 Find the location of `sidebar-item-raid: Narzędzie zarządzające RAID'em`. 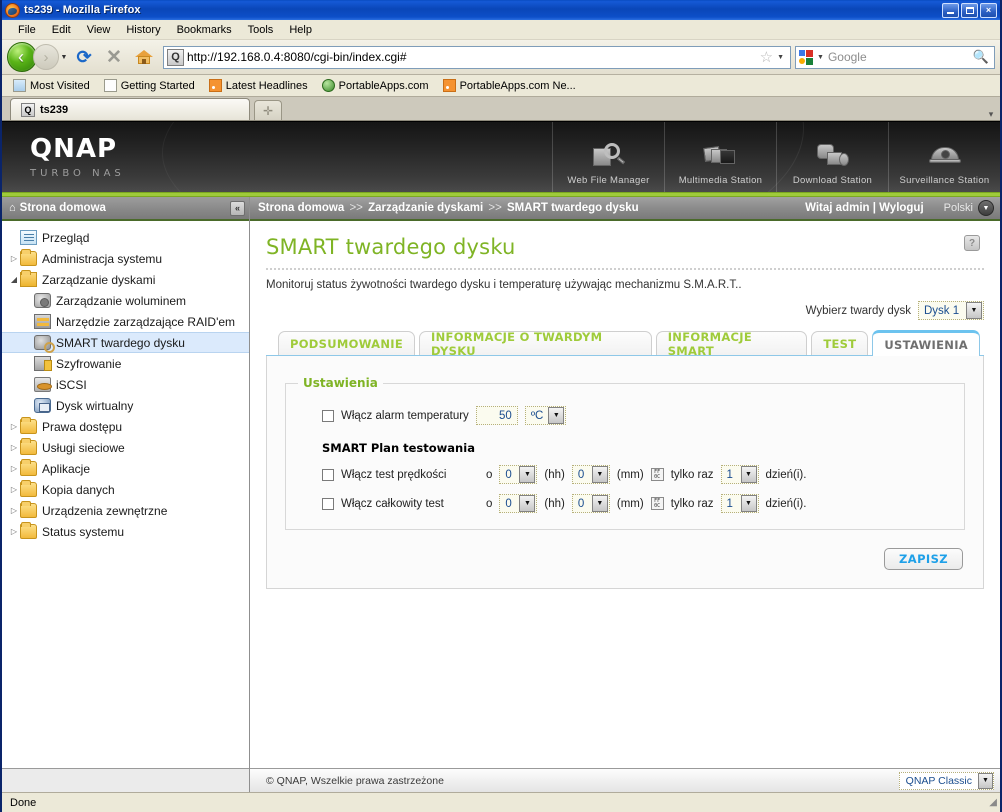

sidebar-item-raid: Narzędzie zarządzające RAID'em is located at coordinates (125, 321).